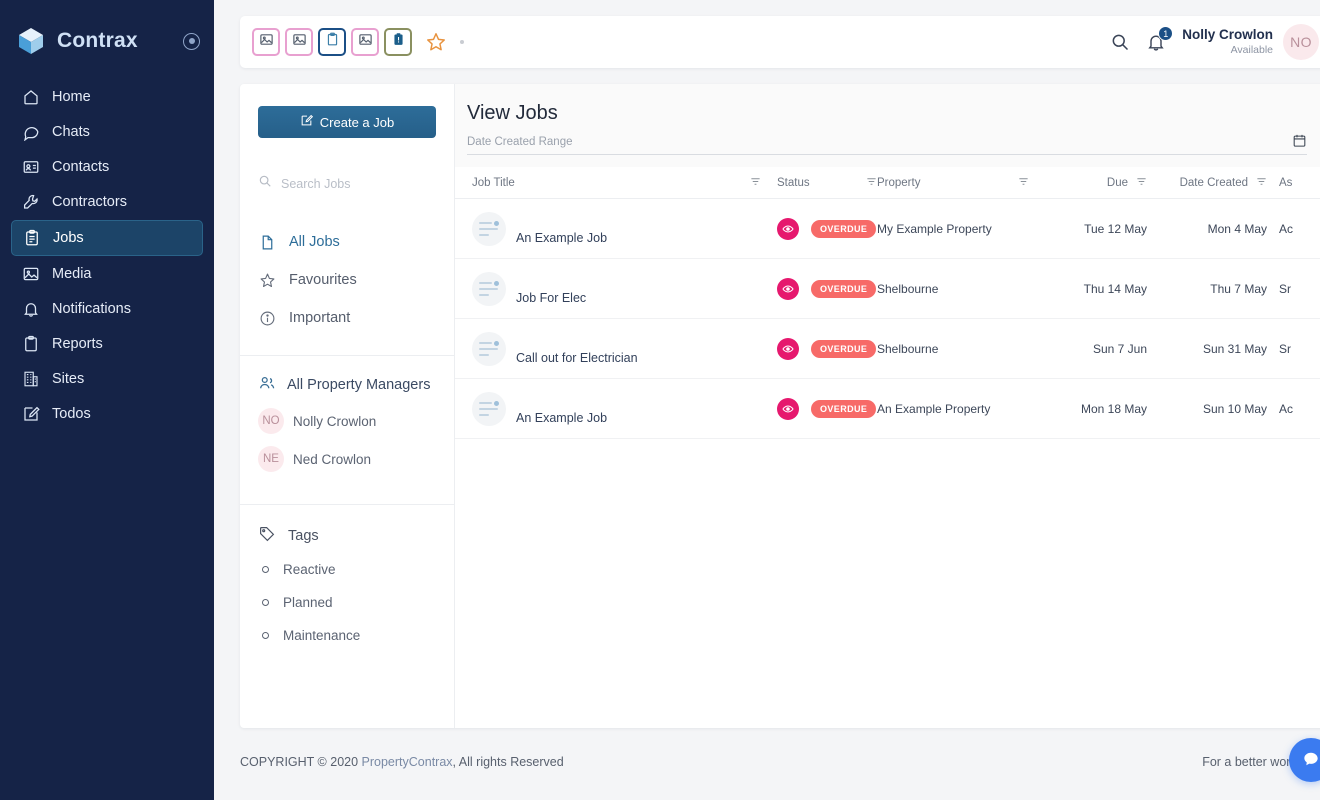 This screenshot has width=1320, height=800. Describe the element at coordinates (314, 242) in the screenshot. I see `filter-item-label: All Jobs` at that location.